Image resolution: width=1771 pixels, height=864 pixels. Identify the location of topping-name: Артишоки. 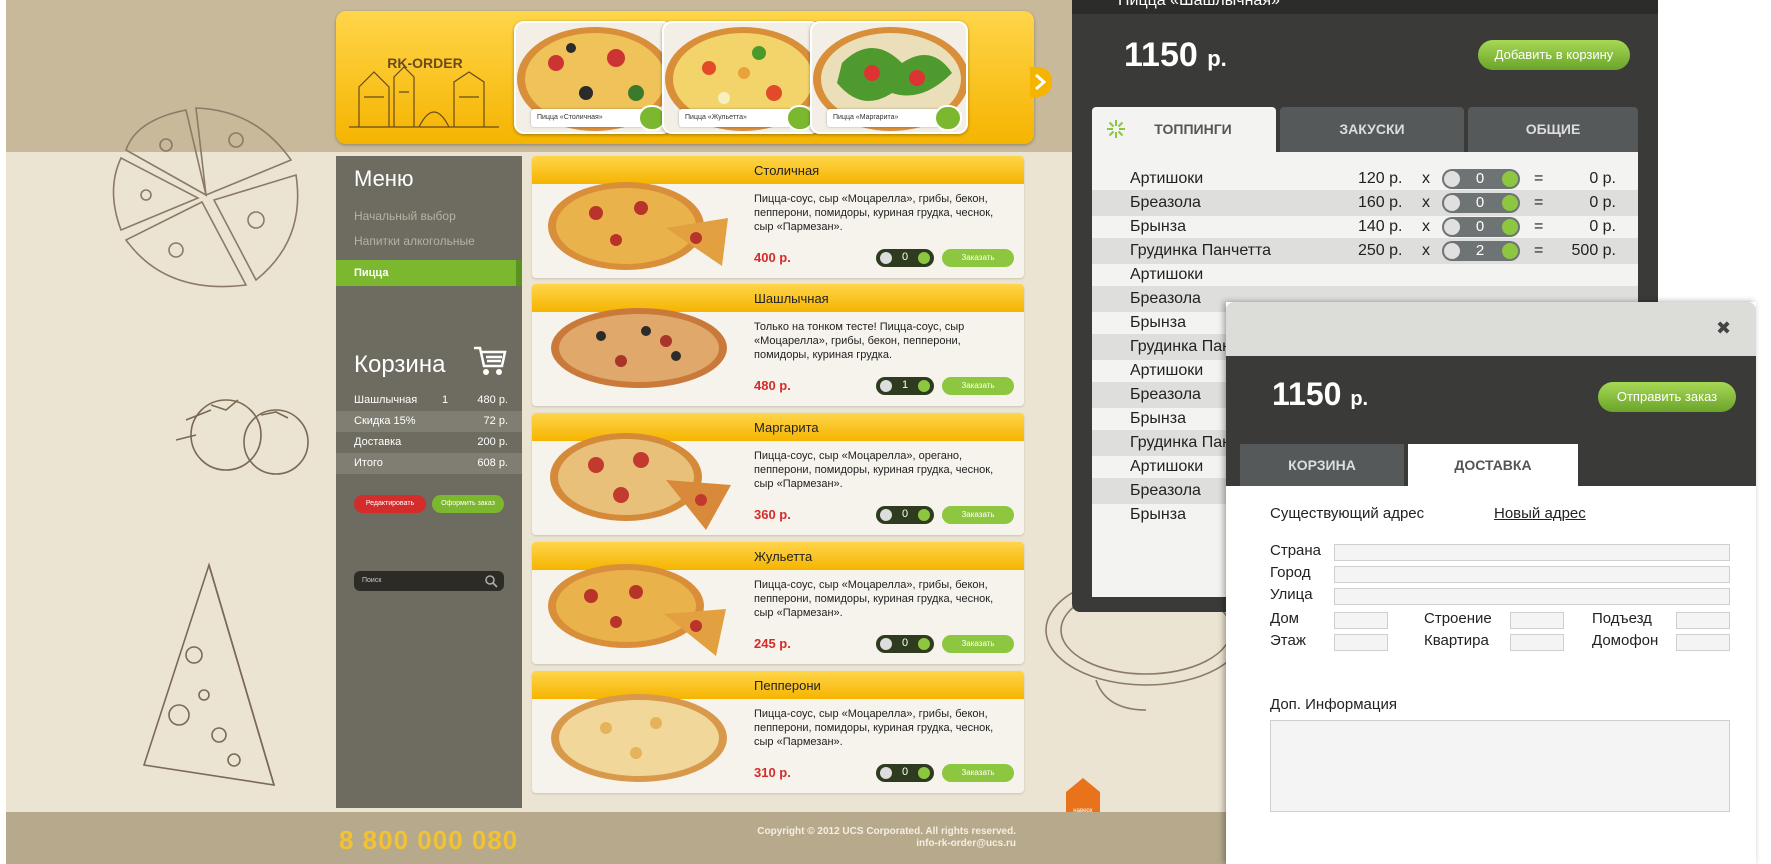
(1167, 274).